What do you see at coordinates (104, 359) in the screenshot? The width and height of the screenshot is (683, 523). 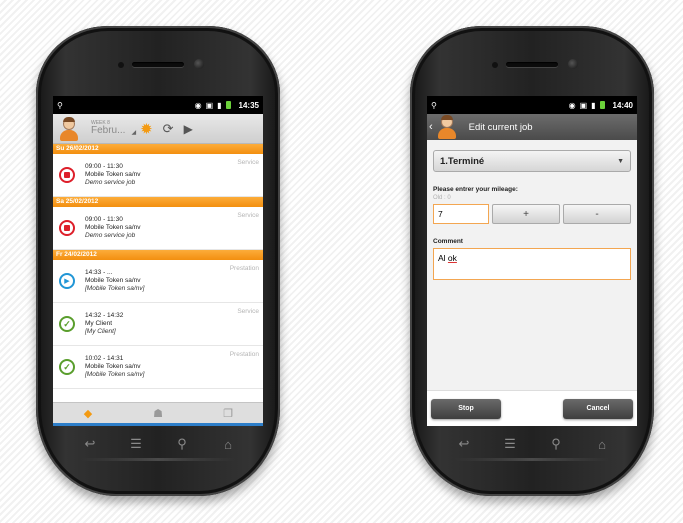 I see `job-time: 10:02 - 14:31` at bounding box center [104, 359].